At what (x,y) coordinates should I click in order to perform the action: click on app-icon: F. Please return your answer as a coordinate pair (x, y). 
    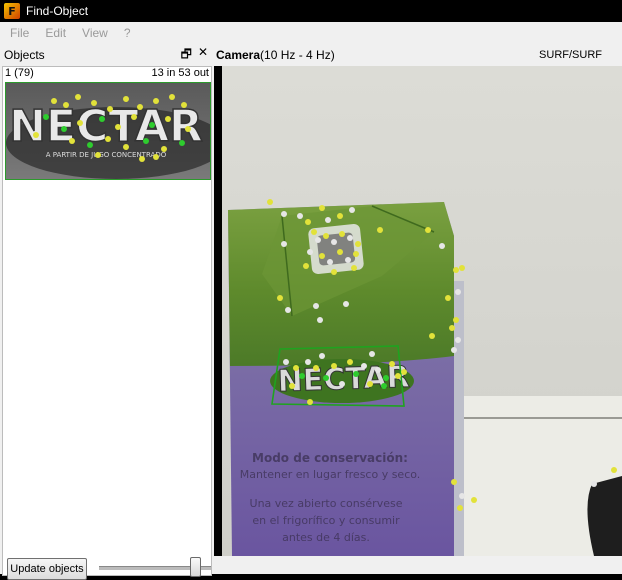
    Looking at the image, I should click on (12, 11).